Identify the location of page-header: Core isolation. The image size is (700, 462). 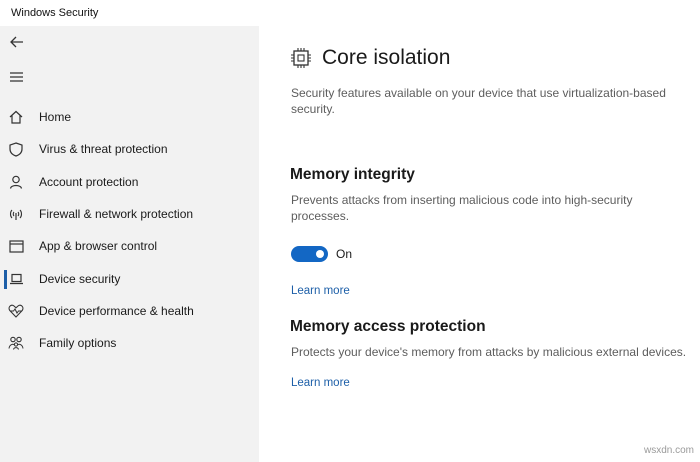
(370, 58).